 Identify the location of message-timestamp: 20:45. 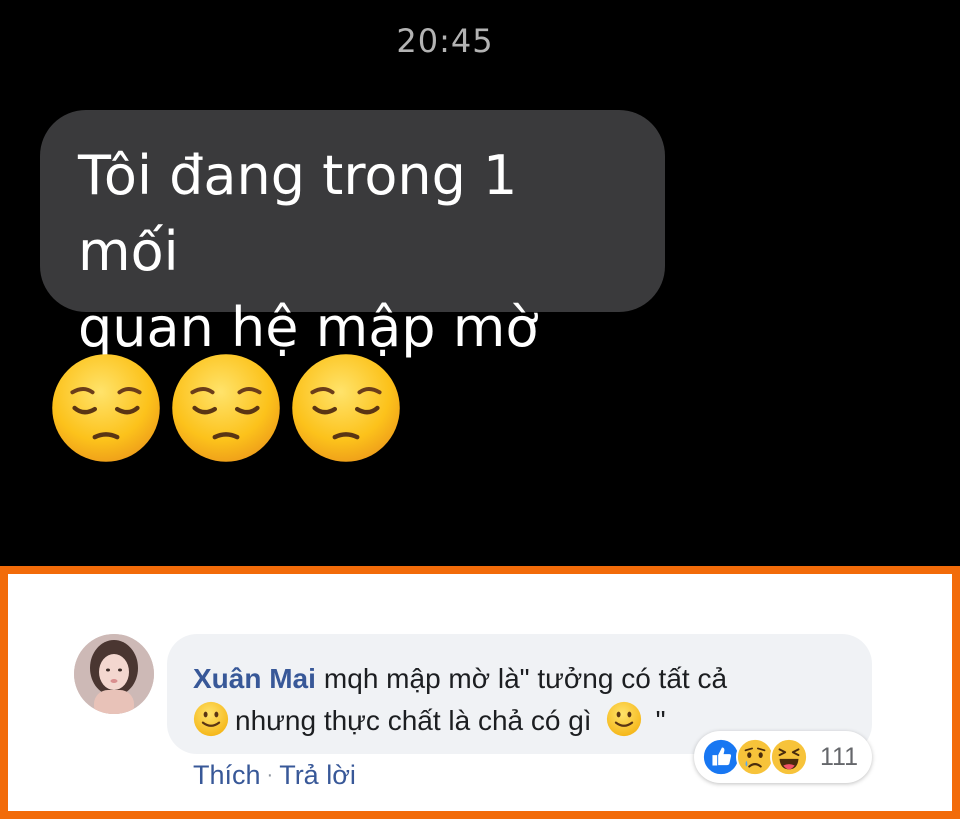
(445, 41).